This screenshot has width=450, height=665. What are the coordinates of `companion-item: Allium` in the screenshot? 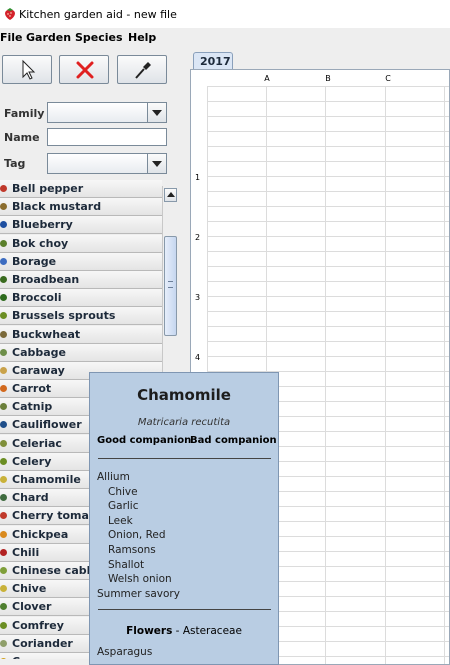 It's located at (113, 477).